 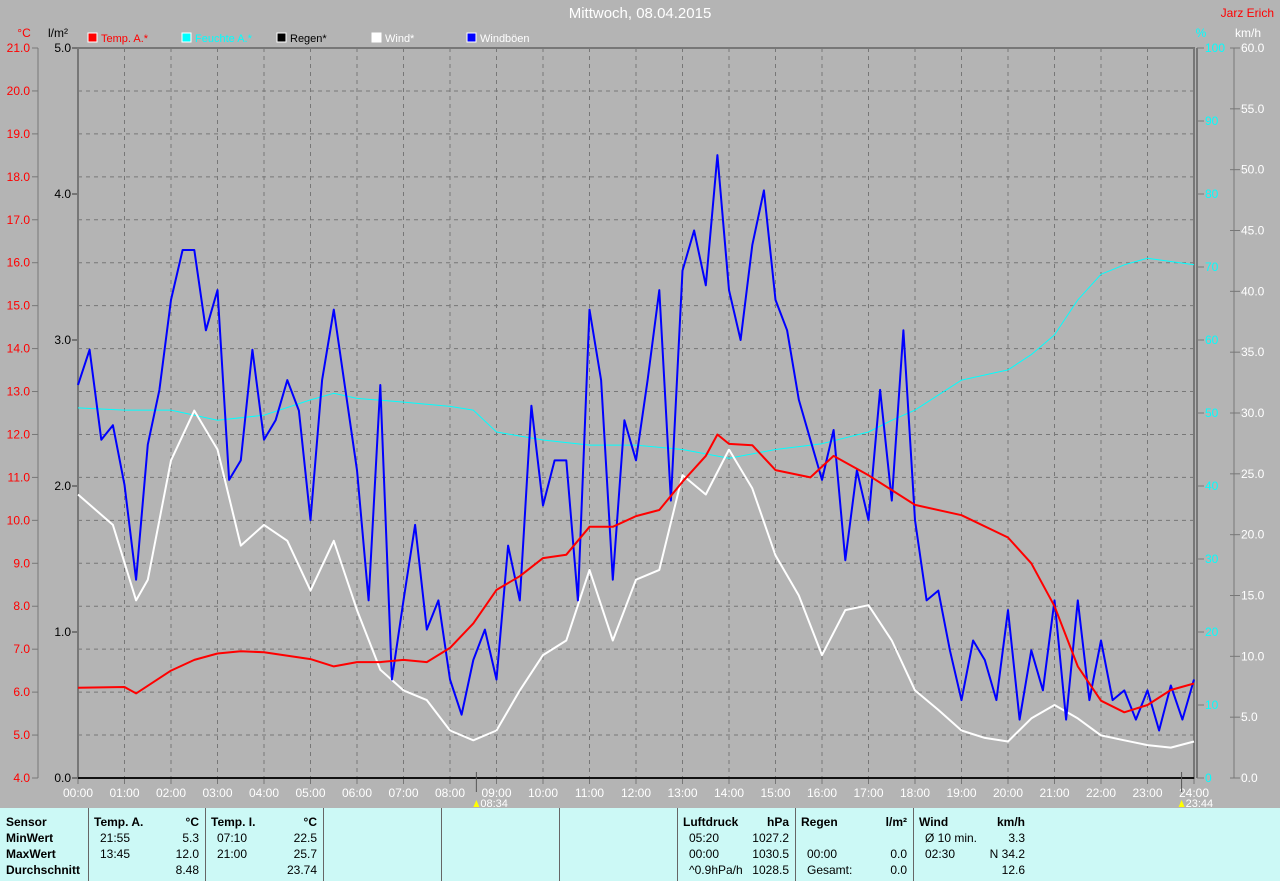 What do you see at coordinates (1010, 822) in the screenshot?
I see `wind-unit: km/h` at bounding box center [1010, 822].